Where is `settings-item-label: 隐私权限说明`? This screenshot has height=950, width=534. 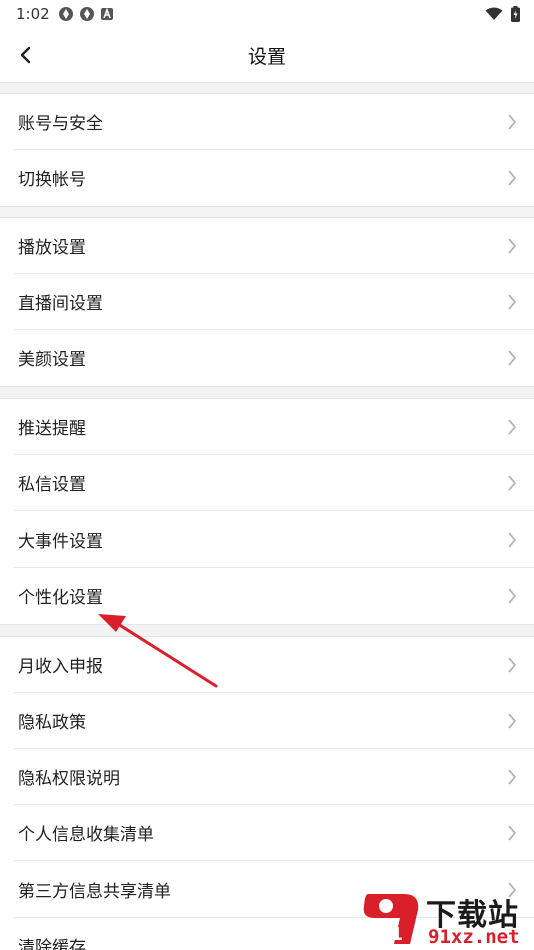
settings-item-label: 隐私权限说明 is located at coordinates (69, 779).